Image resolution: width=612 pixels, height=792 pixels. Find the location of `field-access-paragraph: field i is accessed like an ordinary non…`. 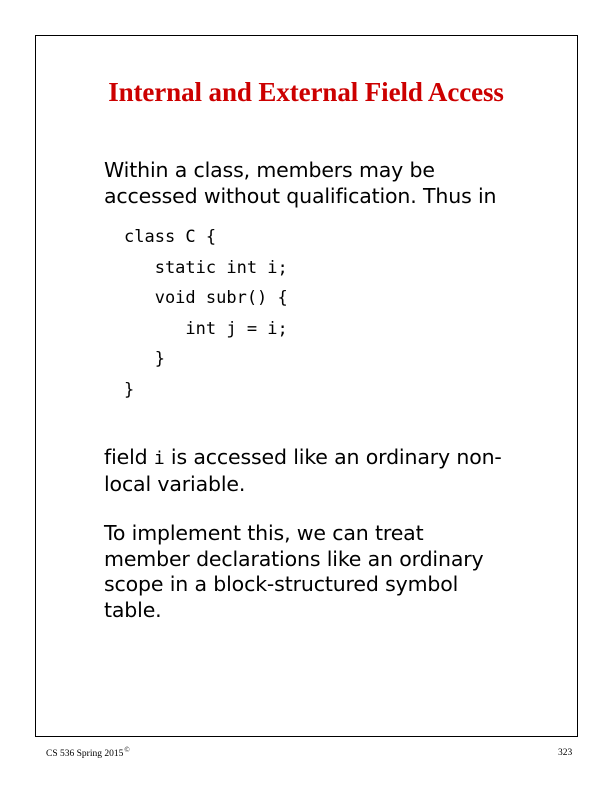

field-access-paragraph: field i is accessed like an ordinary non… is located at coordinates (328, 471).